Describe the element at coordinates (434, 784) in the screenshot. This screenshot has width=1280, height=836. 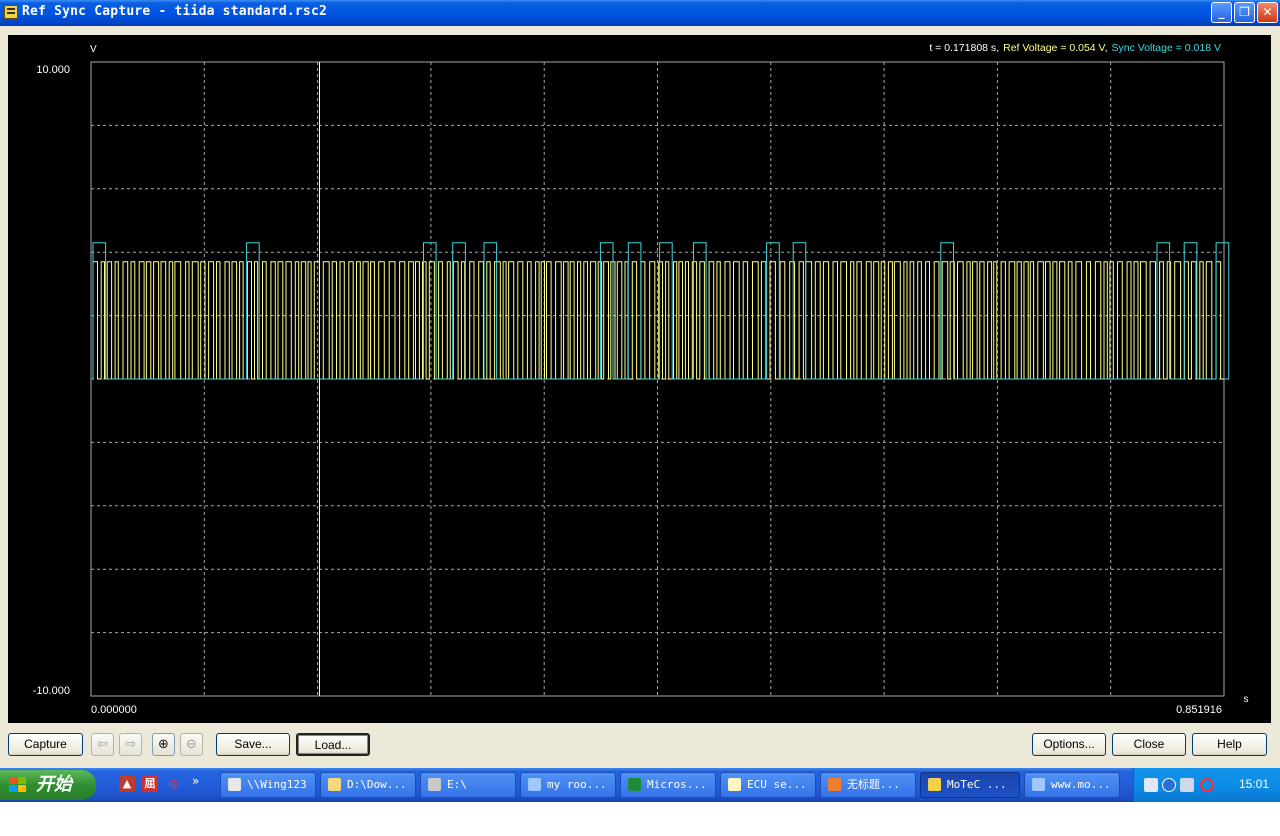
I see `drive-icon` at that location.